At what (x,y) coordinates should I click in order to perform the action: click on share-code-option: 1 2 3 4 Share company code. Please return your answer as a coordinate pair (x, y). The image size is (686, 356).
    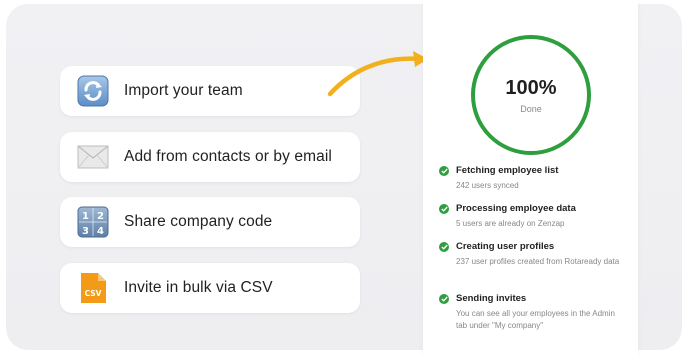
    Looking at the image, I should click on (210, 222).